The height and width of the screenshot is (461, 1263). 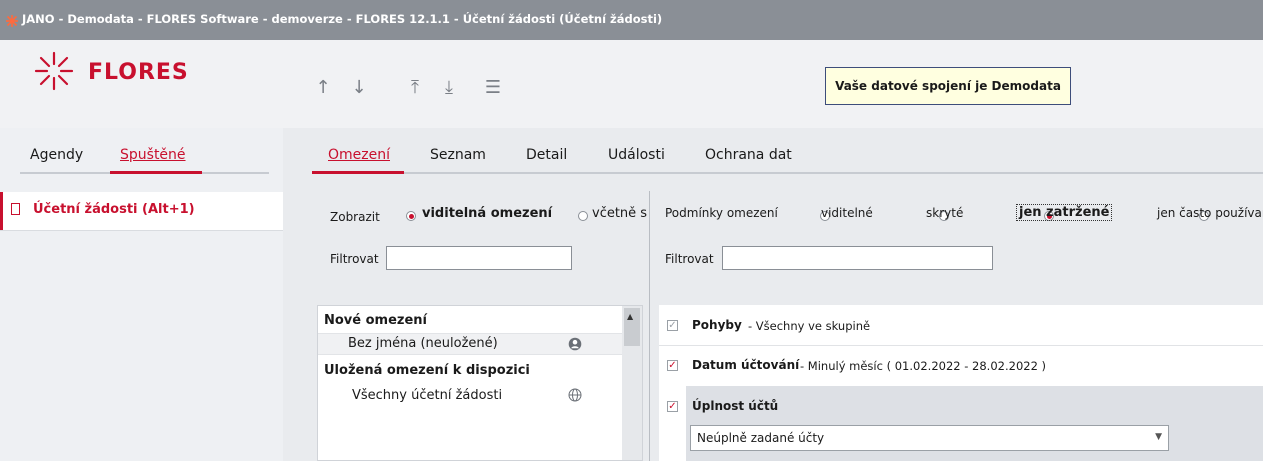 I want to click on radio-including-clip: včetně s, so click(x=613, y=214).